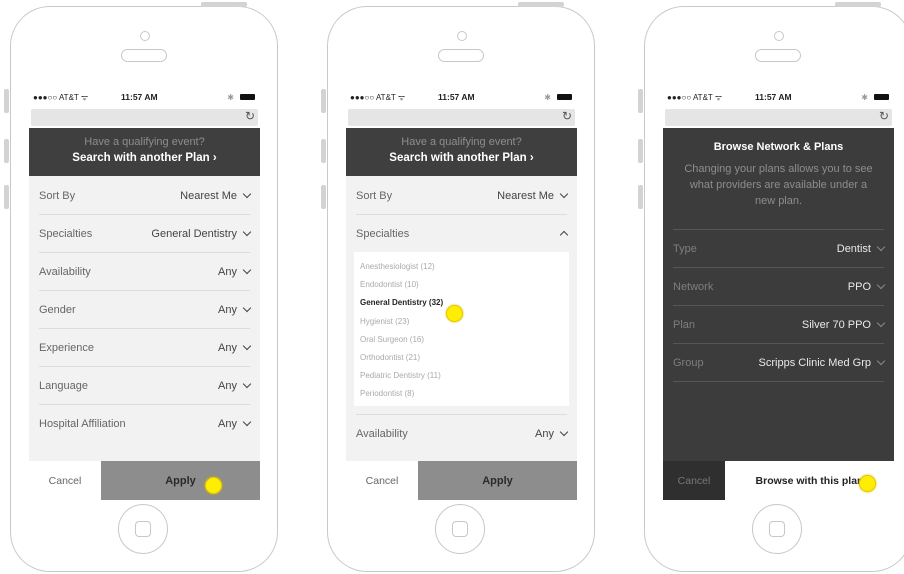 This screenshot has width=904, height=574. What do you see at coordinates (67, 347) in the screenshot?
I see `filter-label: Experience` at bounding box center [67, 347].